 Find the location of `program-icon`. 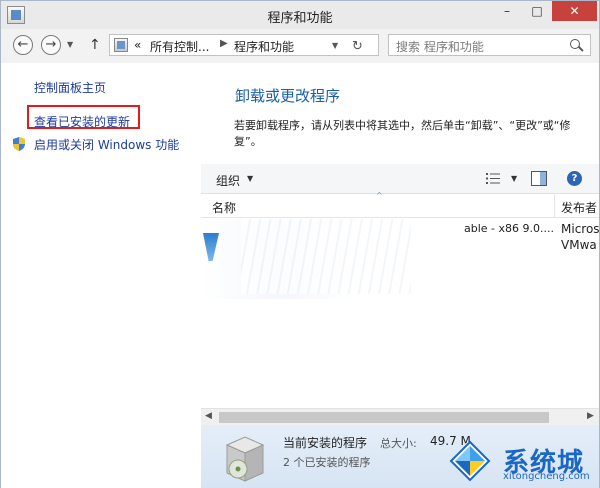

program-icon is located at coordinates (211, 247).